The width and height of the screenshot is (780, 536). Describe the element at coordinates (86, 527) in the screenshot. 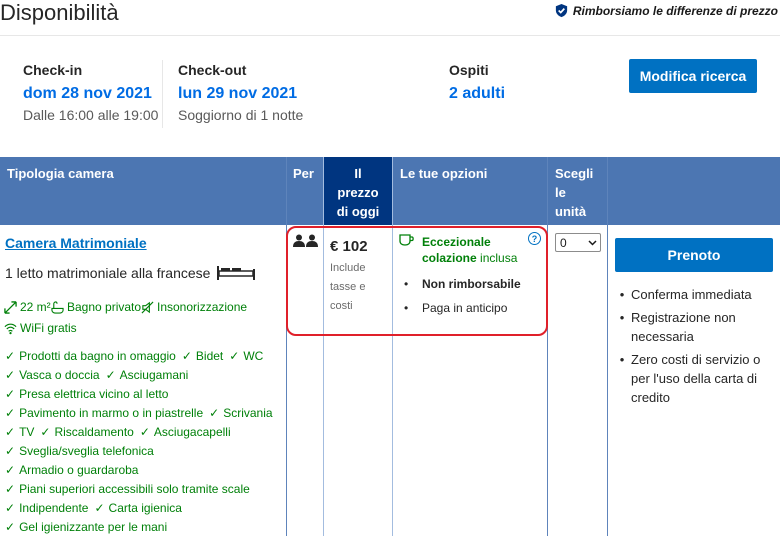

I see `amenity-row: ✓ Gel igienizzante per le mani` at that location.